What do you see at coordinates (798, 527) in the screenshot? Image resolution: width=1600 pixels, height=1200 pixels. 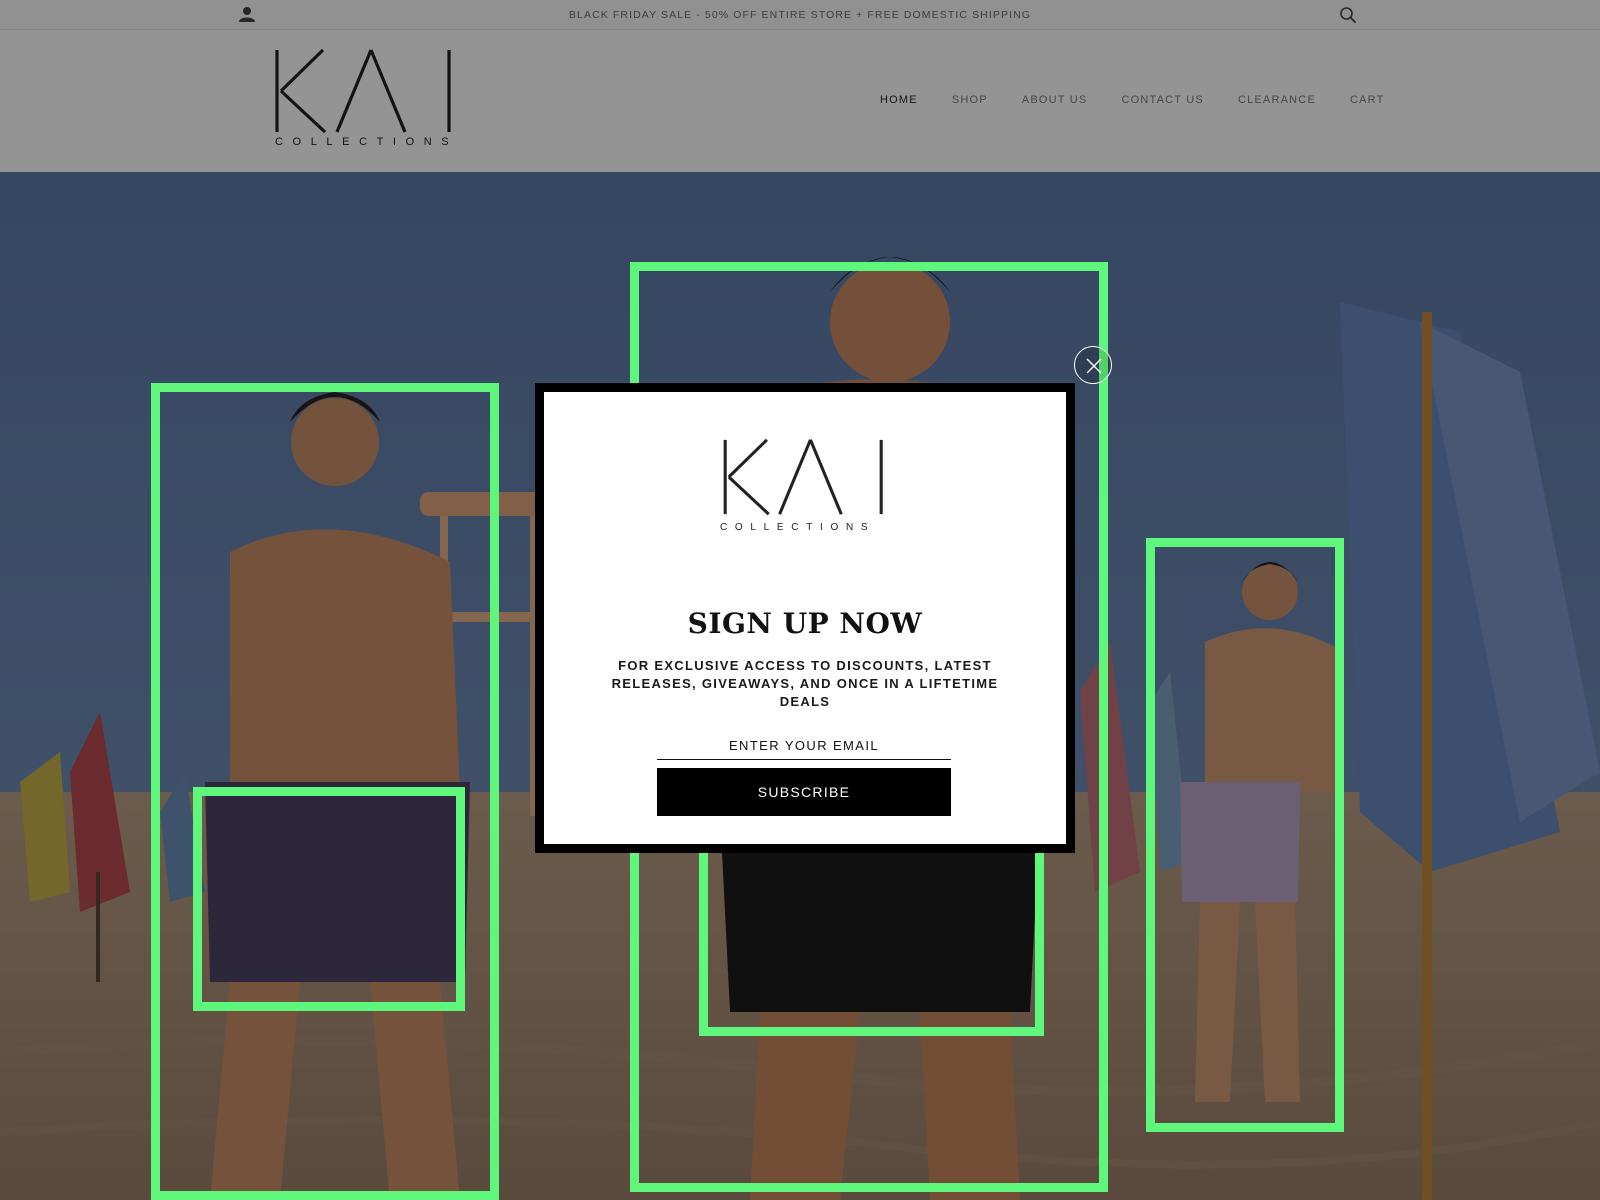 I see `popup-brand-tagline: COLLECTIONS` at bounding box center [798, 527].